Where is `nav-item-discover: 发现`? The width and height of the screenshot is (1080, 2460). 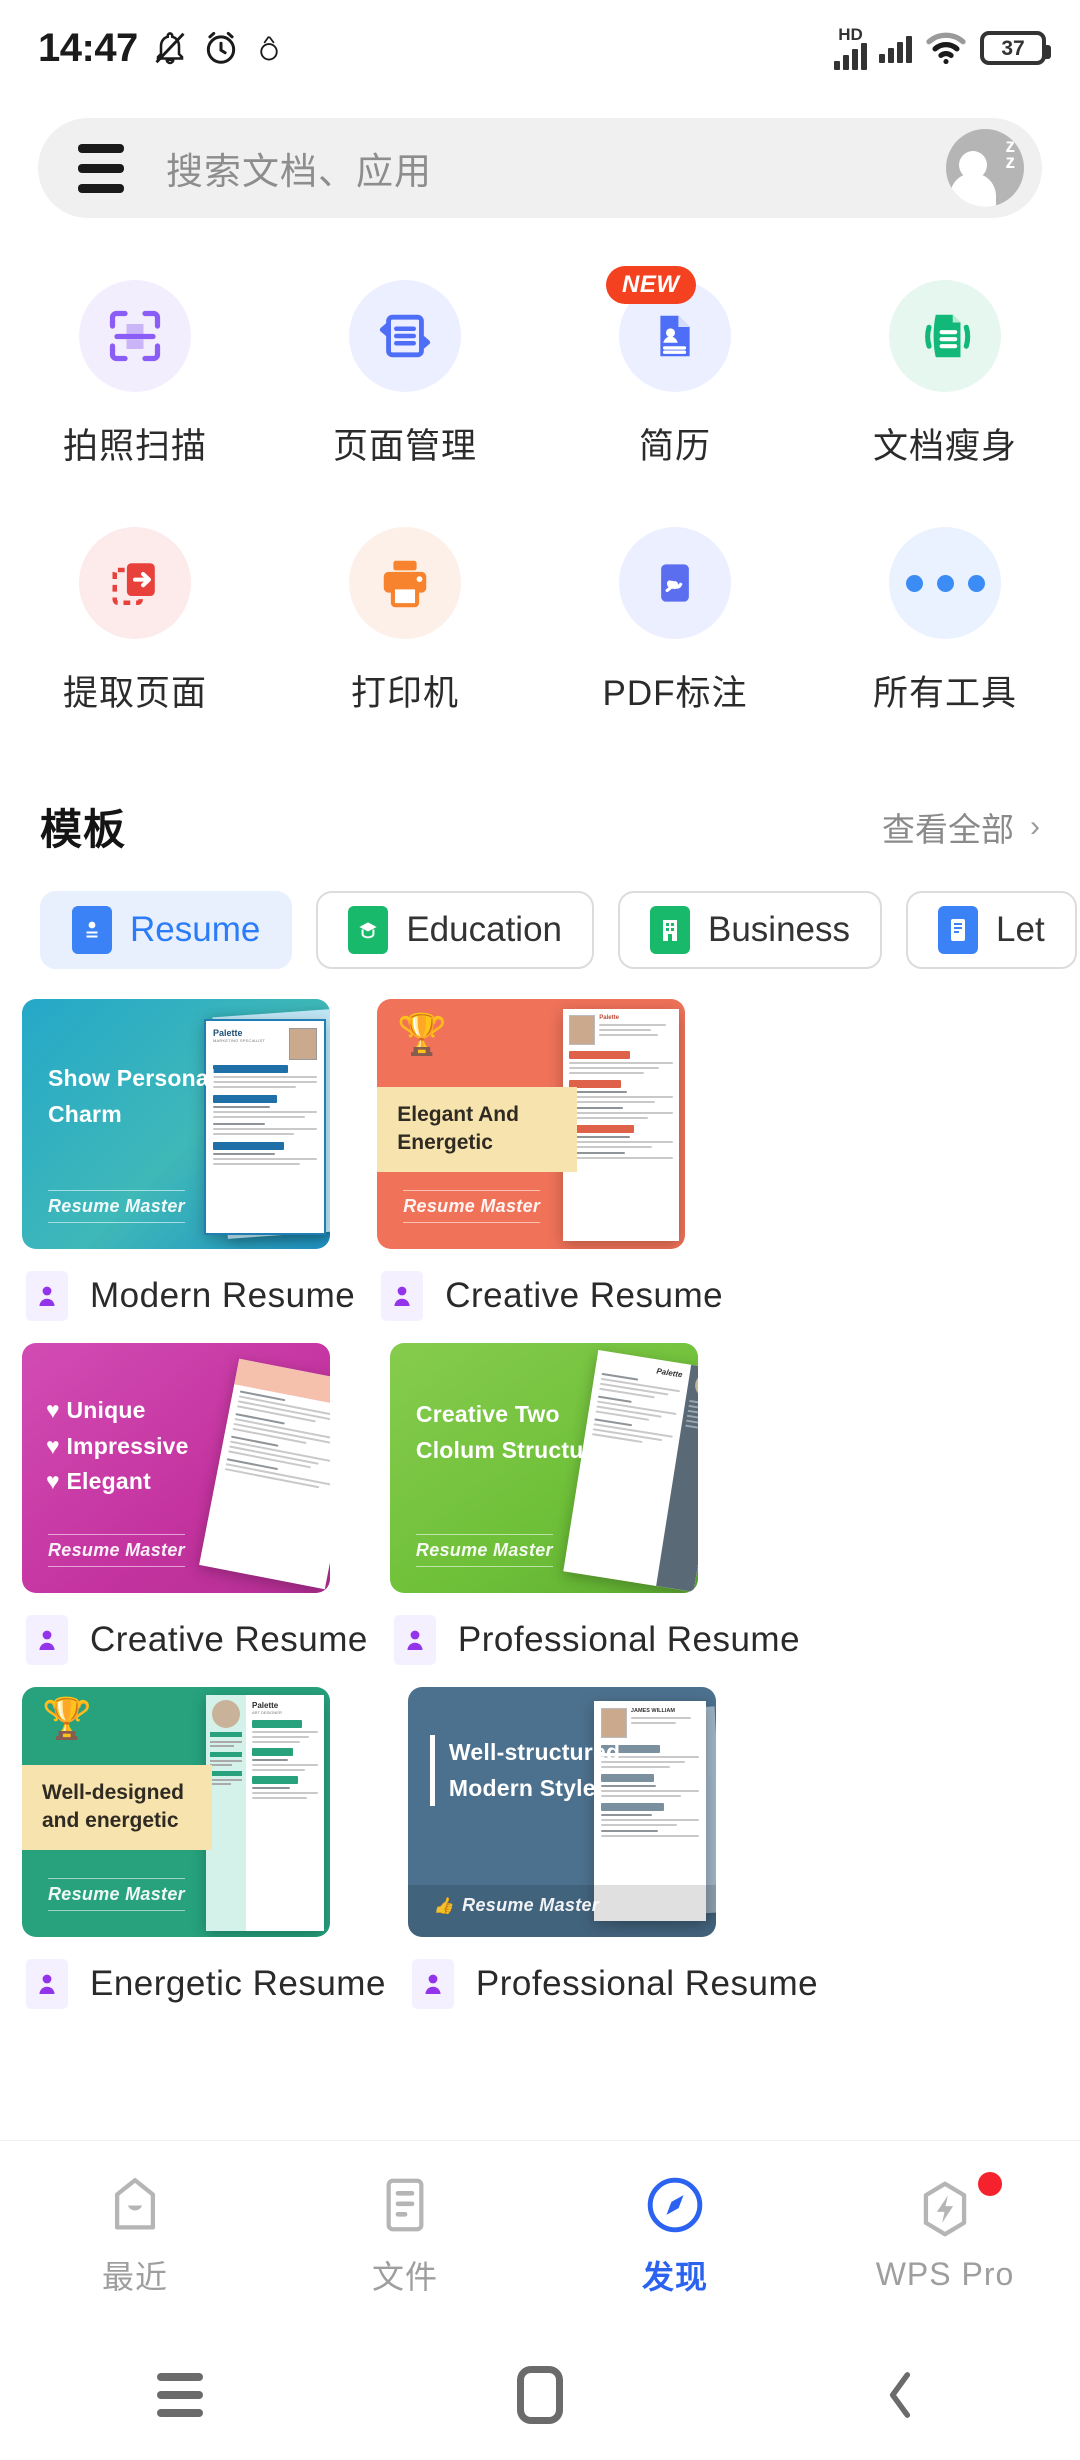
nav-item-discover: 发现 is located at coordinates (675, 2236).